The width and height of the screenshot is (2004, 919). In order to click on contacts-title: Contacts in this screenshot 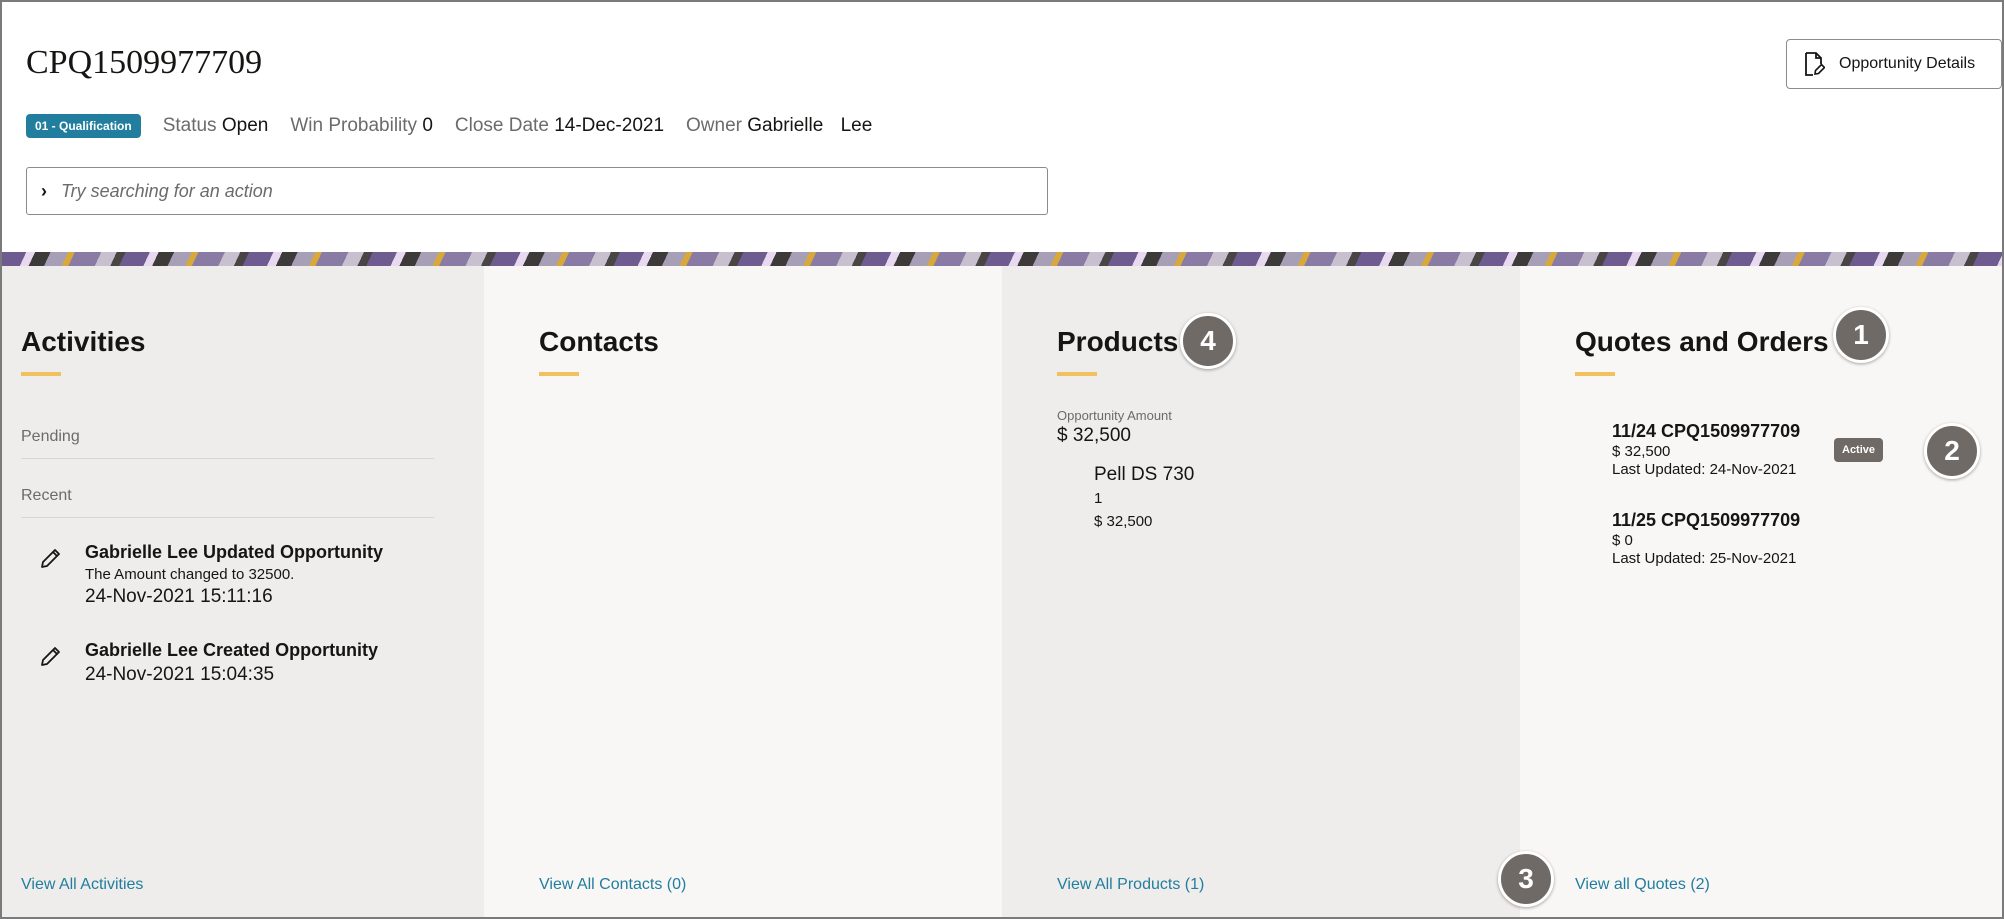, I will do `click(599, 341)`.